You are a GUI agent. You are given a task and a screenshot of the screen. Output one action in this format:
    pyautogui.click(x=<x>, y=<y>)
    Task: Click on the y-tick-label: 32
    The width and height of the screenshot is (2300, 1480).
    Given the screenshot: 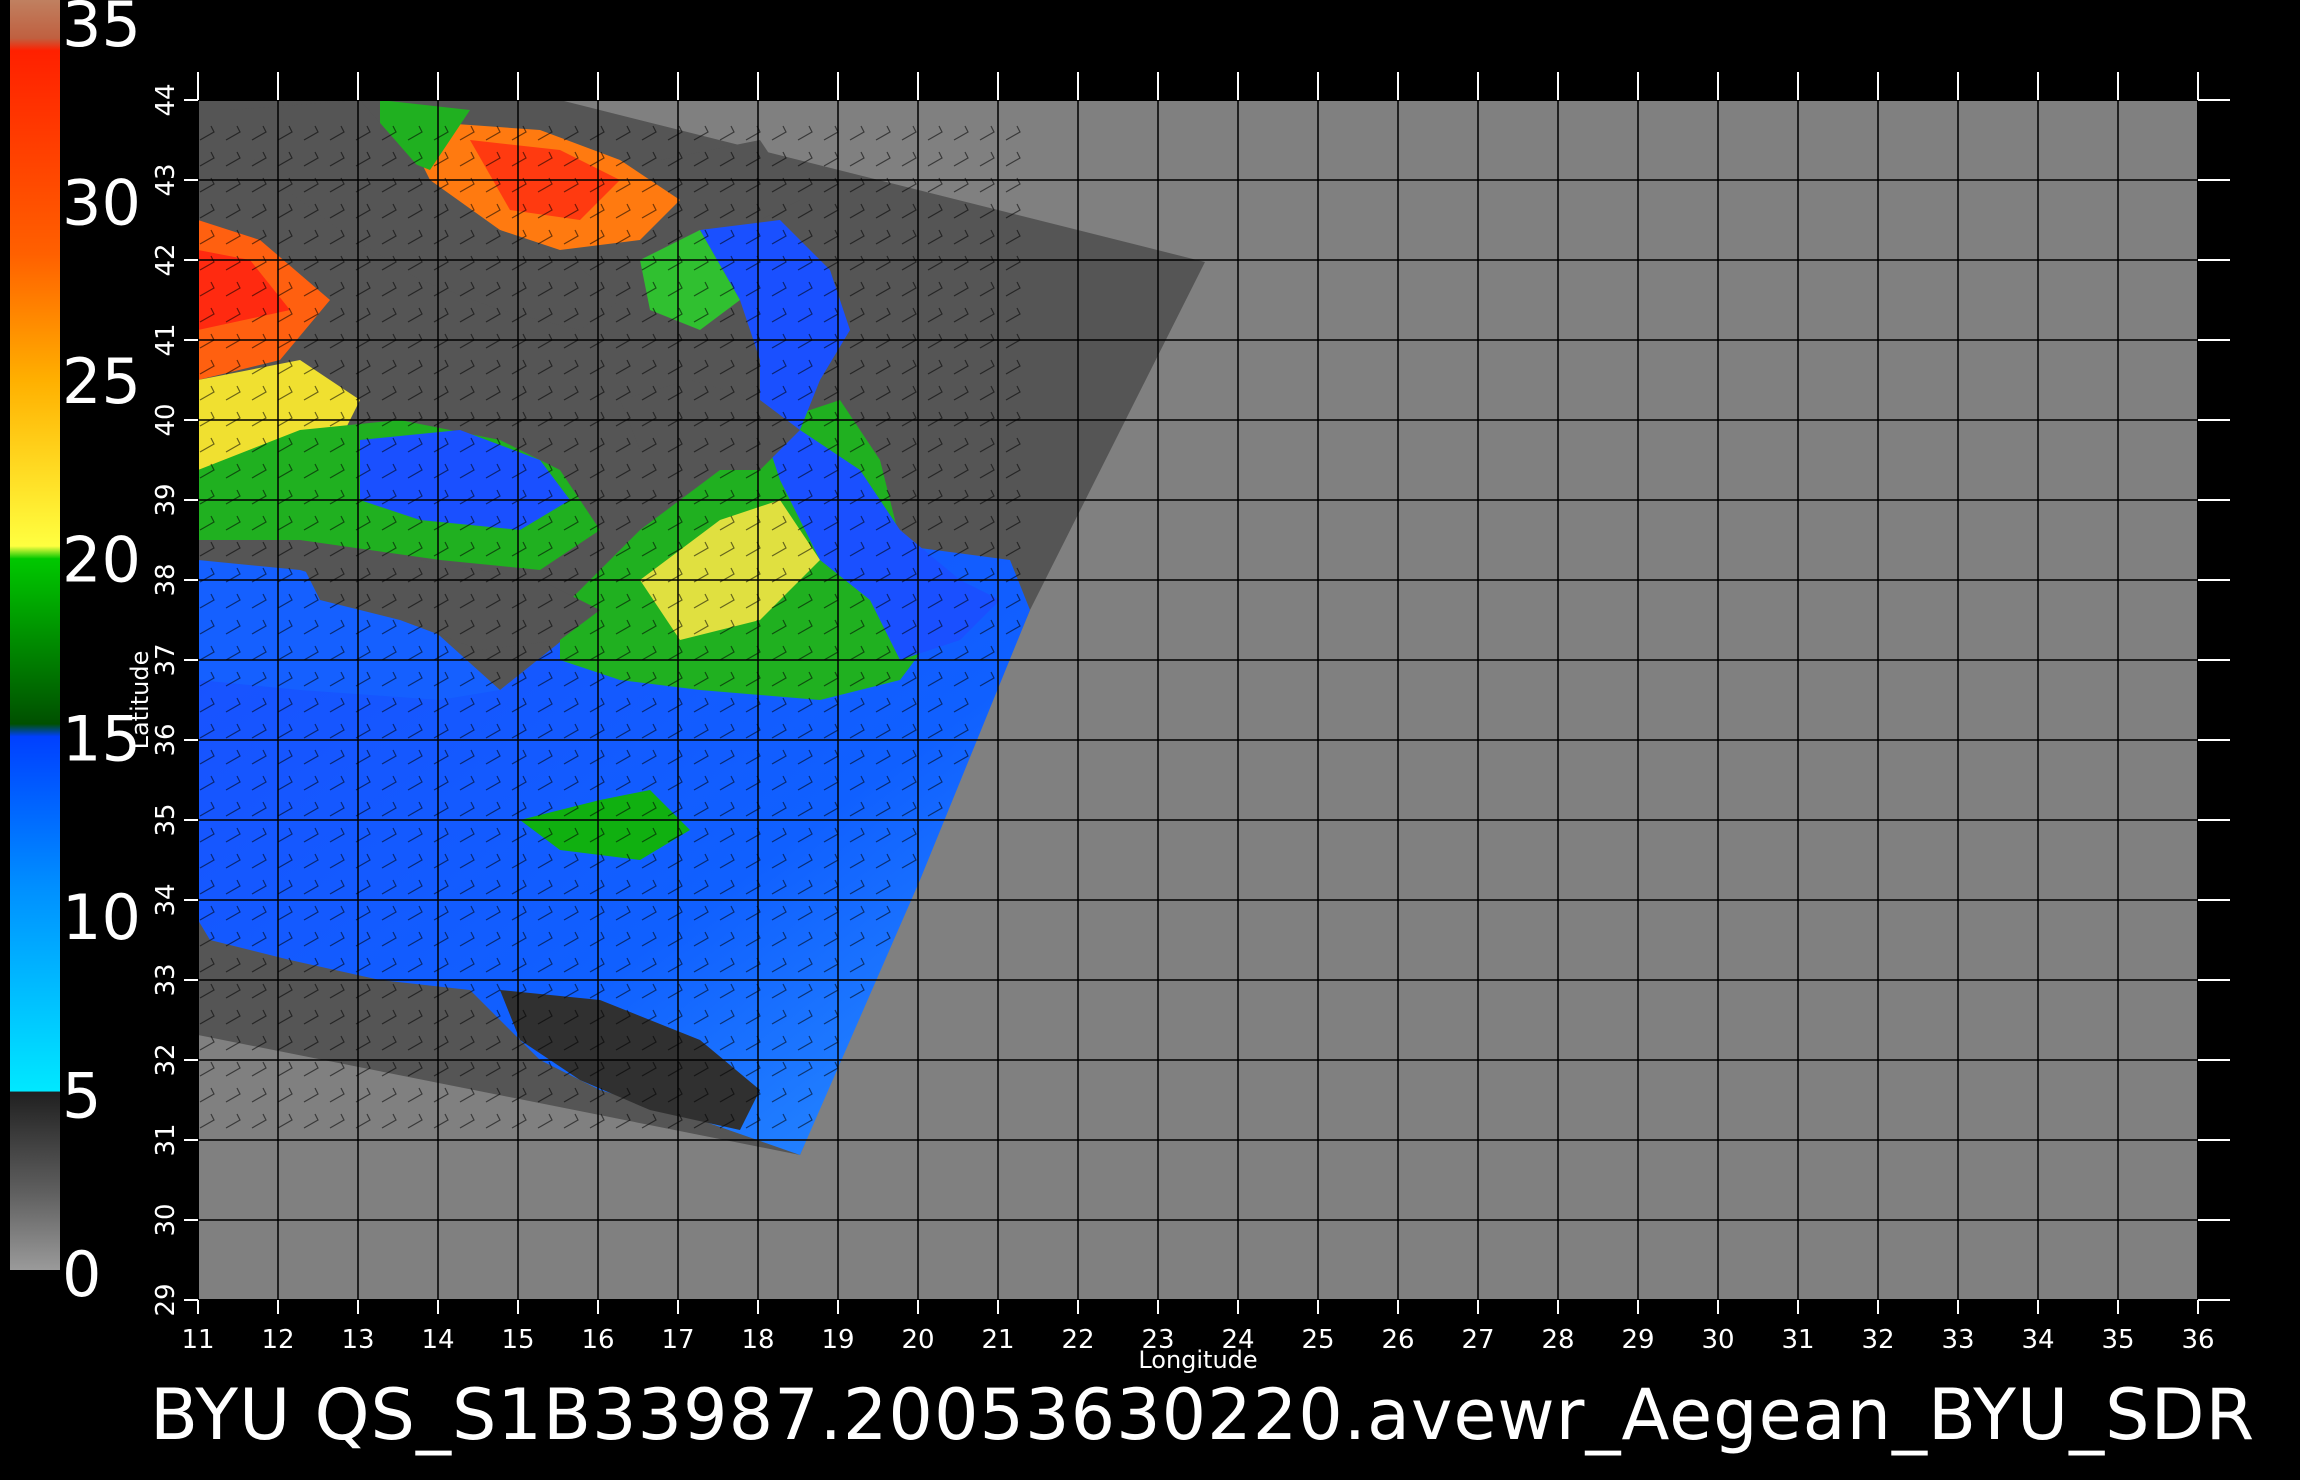 What is the action you would take?
    pyautogui.click(x=166, y=1059)
    